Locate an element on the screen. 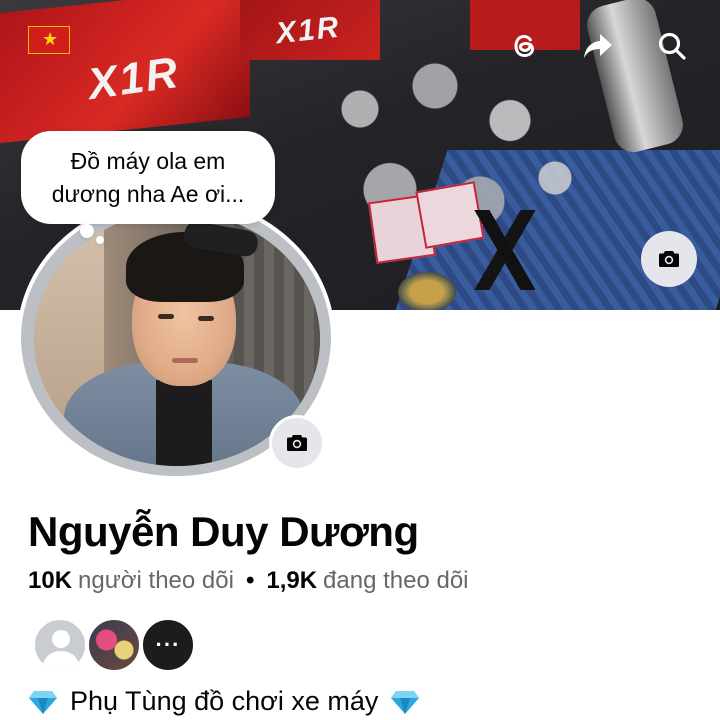 The width and height of the screenshot is (720, 720). following-label: đang theo dõi is located at coordinates (395, 581).